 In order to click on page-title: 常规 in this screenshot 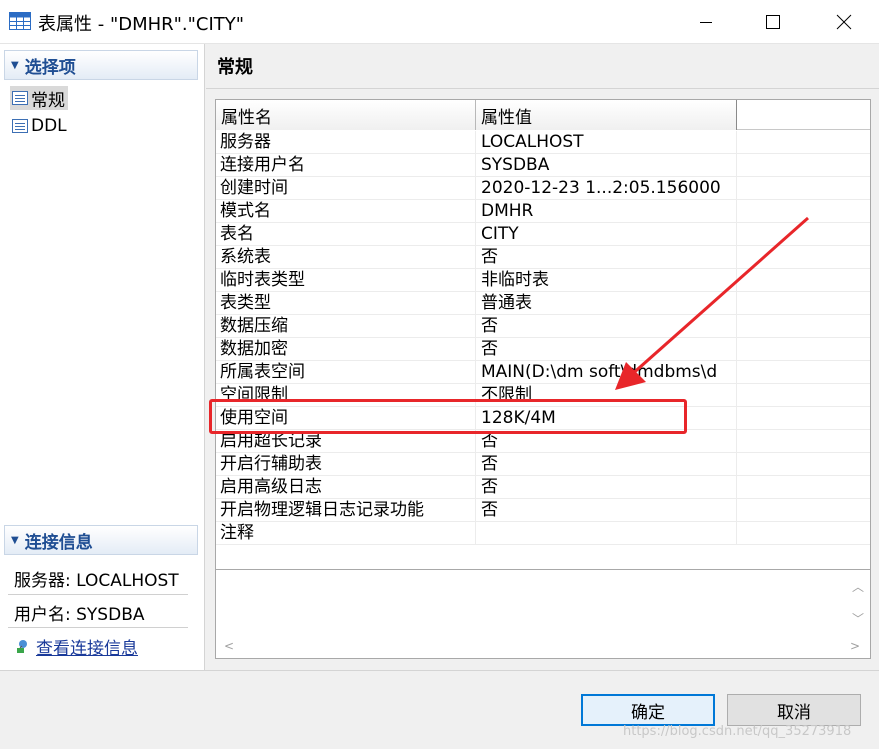, I will do `click(235, 67)`.